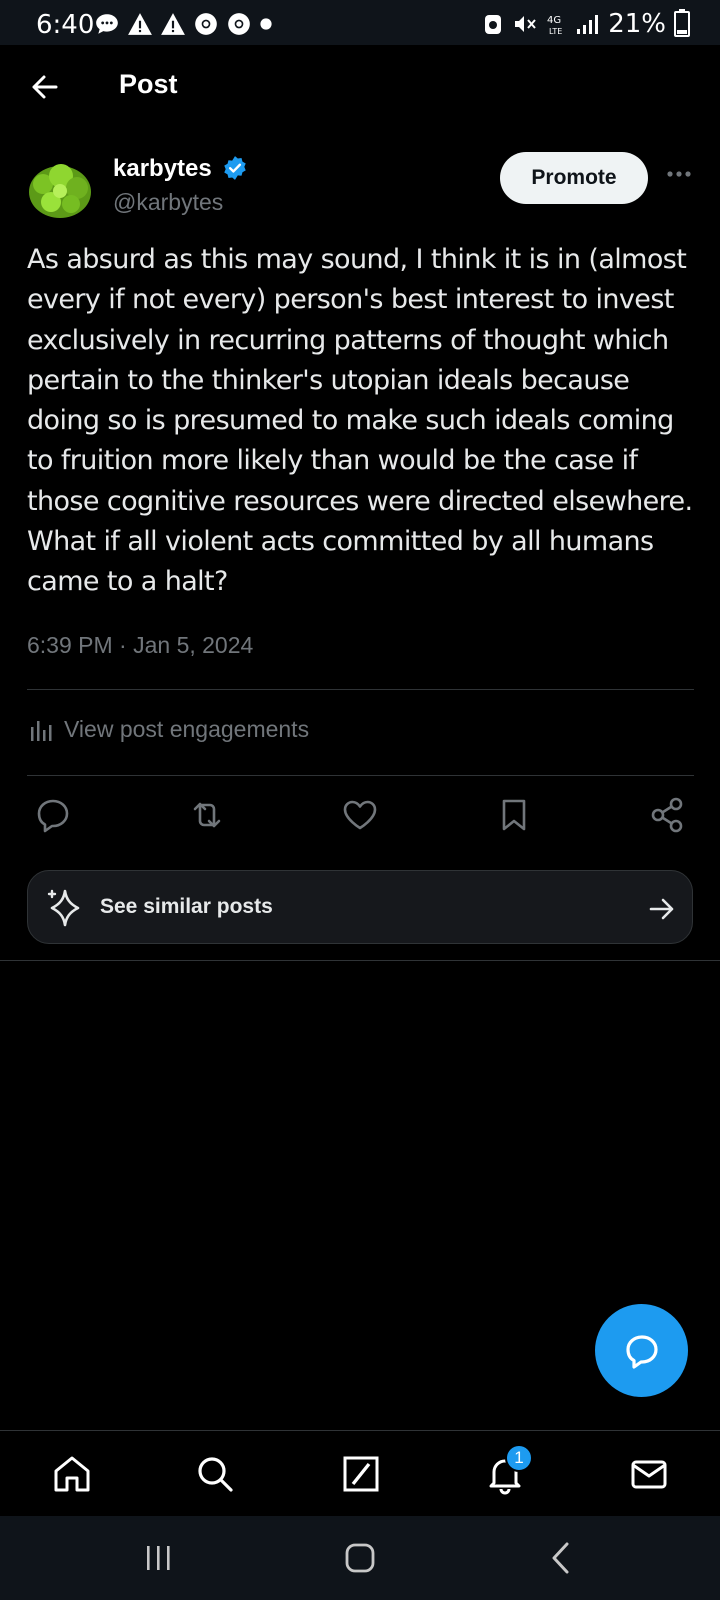 The image size is (720, 1600). I want to click on share-icon, so click(667, 815).